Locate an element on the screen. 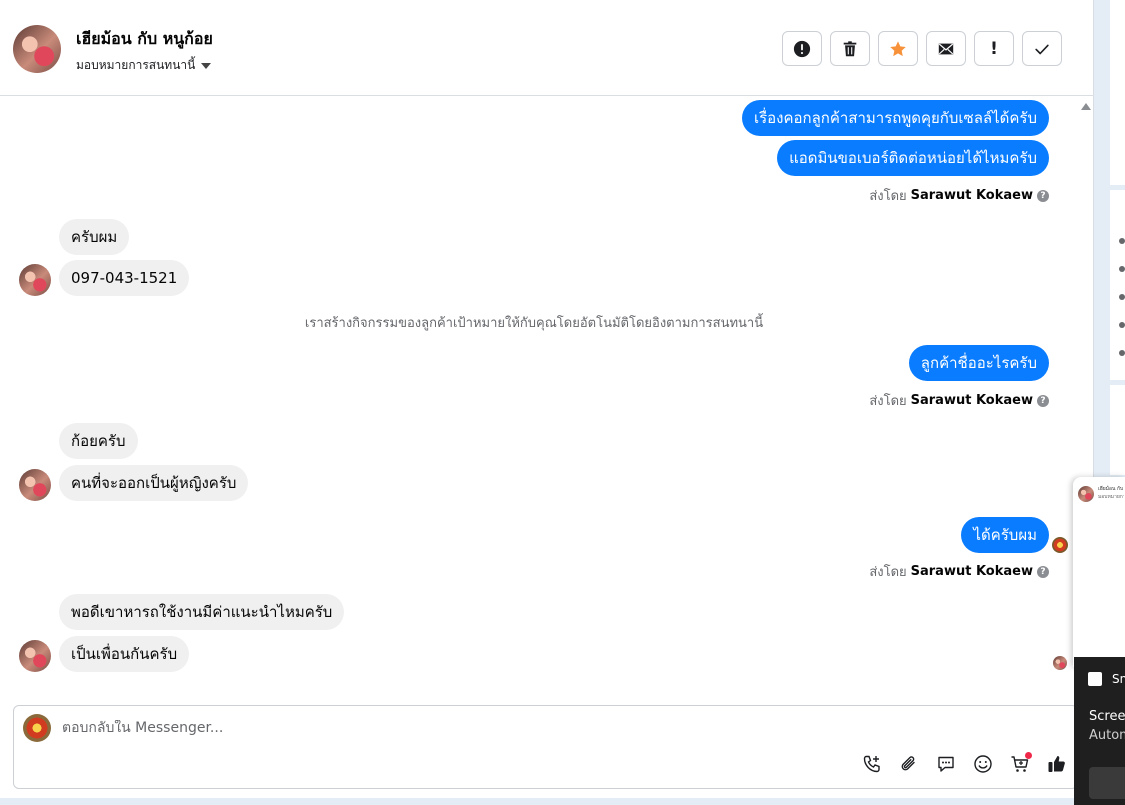 The image size is (1125, 805). message-bubble-incoming: ก้อยครับ is located at coordinates (98, 441).